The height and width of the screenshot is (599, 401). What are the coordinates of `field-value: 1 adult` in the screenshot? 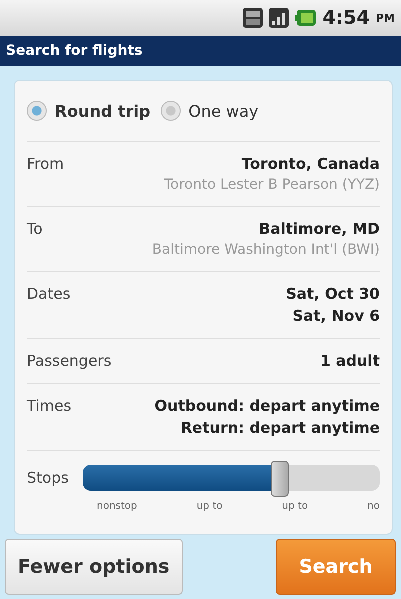 It's located at (350, 361).